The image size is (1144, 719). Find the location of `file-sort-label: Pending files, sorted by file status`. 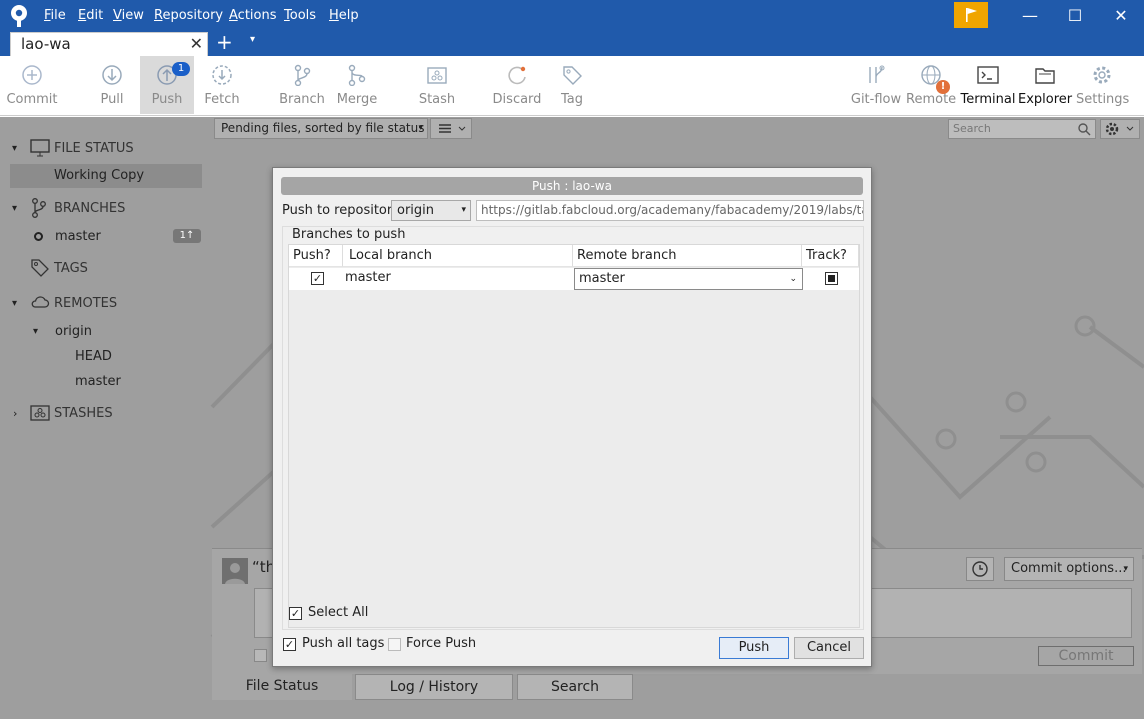

file-sort-label: Pending files, sorted by file status is located at coordinates (323, 128).